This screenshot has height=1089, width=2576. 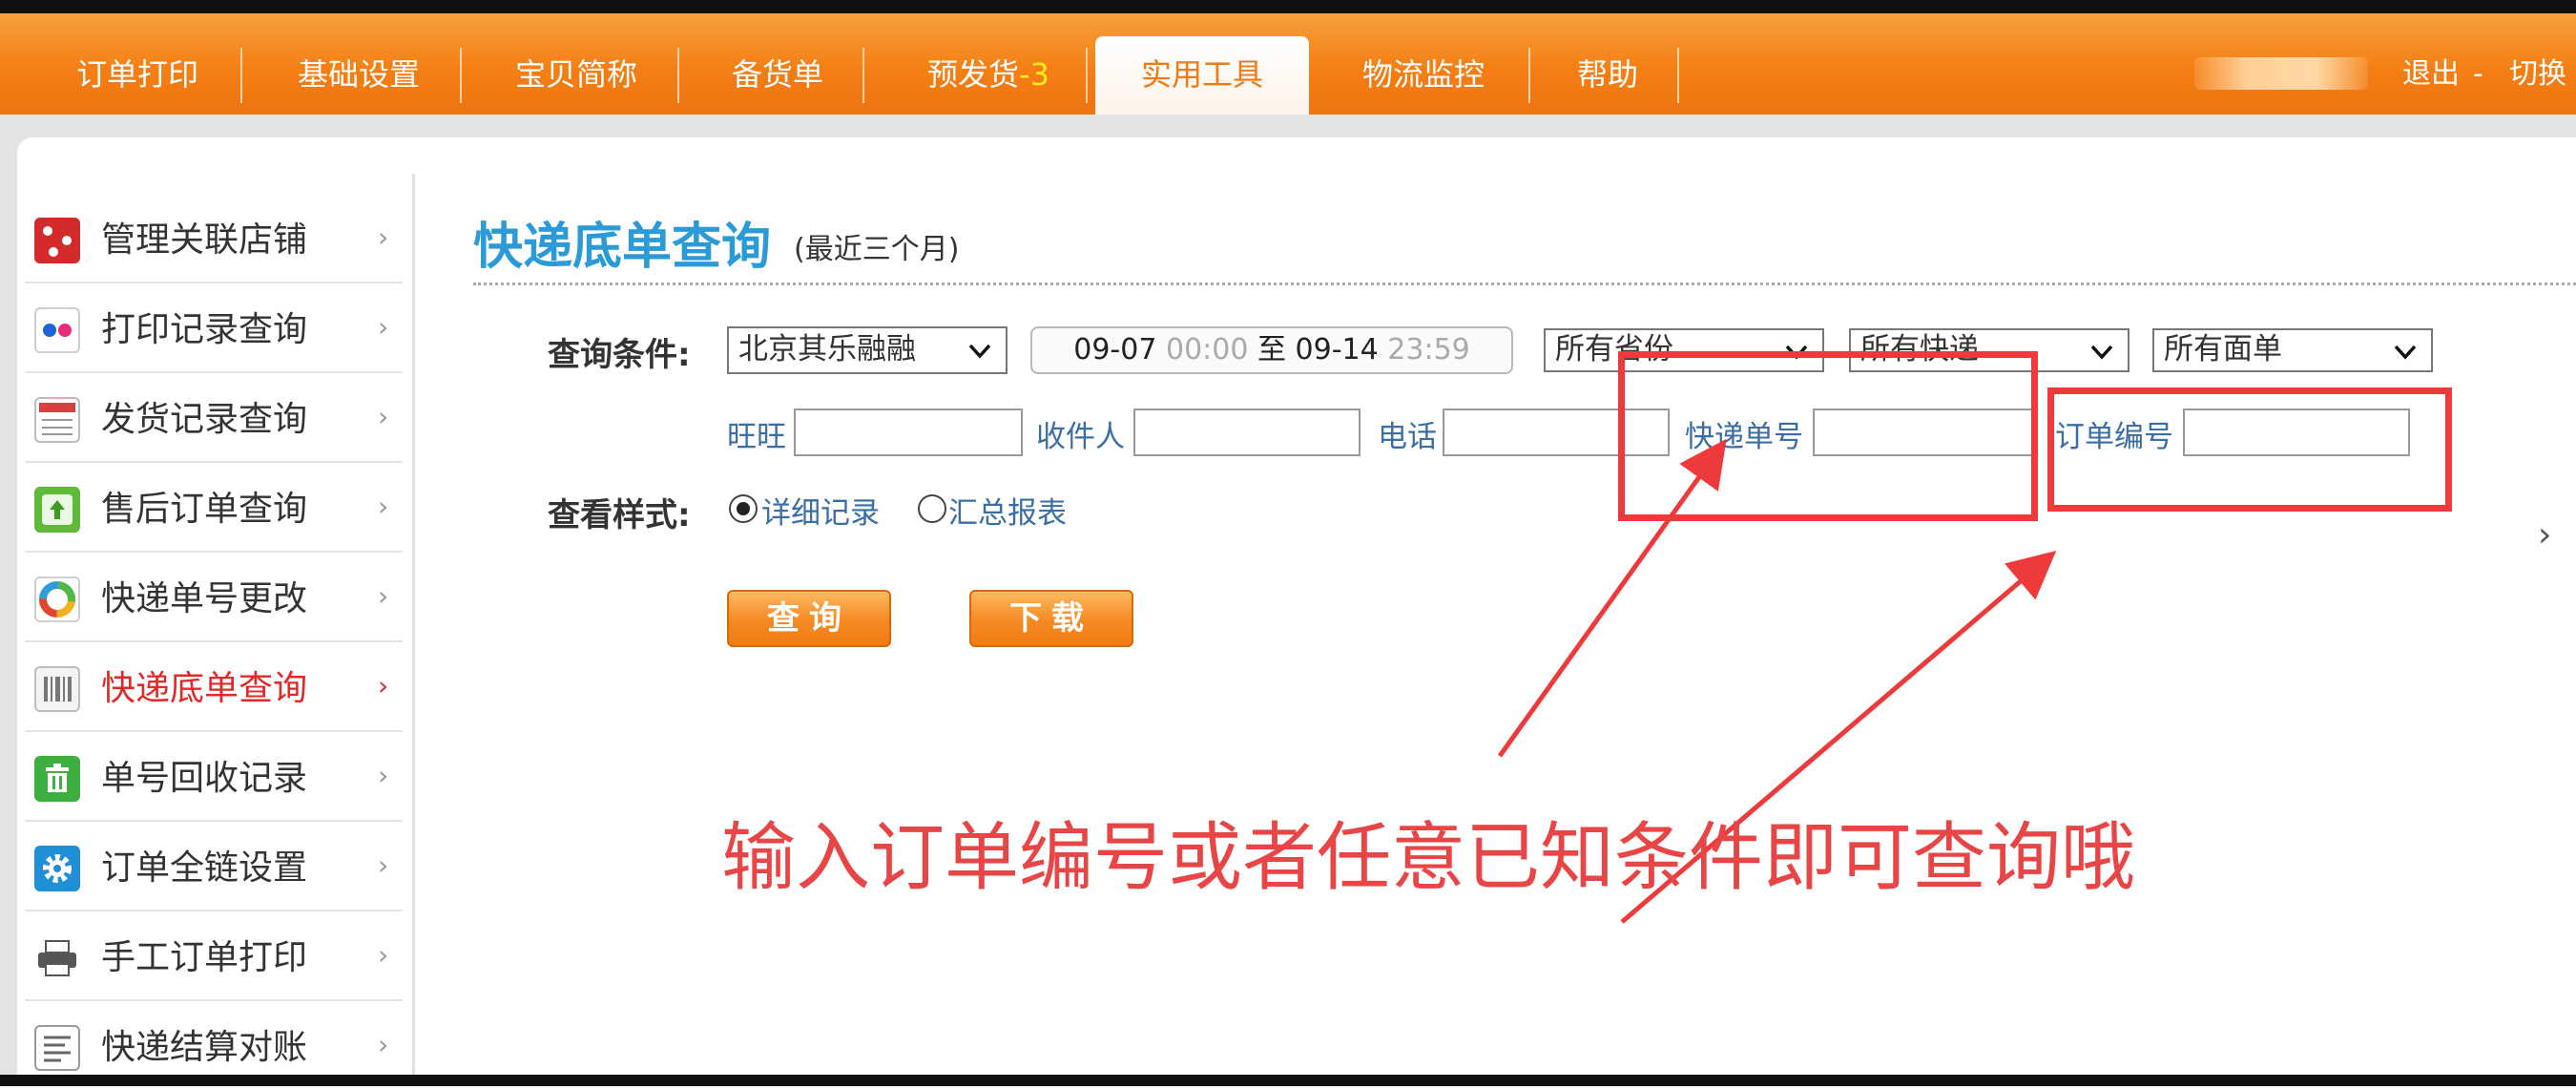 I want to click on download-button: 下载, so click(x=1051, y=618).